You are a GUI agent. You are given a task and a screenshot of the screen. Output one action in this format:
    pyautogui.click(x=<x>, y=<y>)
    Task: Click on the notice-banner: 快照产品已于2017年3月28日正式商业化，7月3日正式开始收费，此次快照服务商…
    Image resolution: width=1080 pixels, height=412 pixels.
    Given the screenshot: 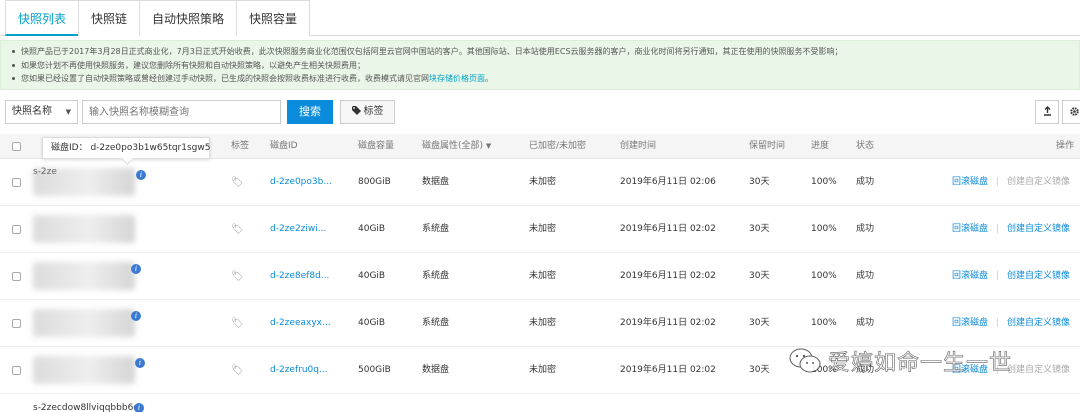 What is the action you would take?
    pyautogui.click(x=540, y=65)
    